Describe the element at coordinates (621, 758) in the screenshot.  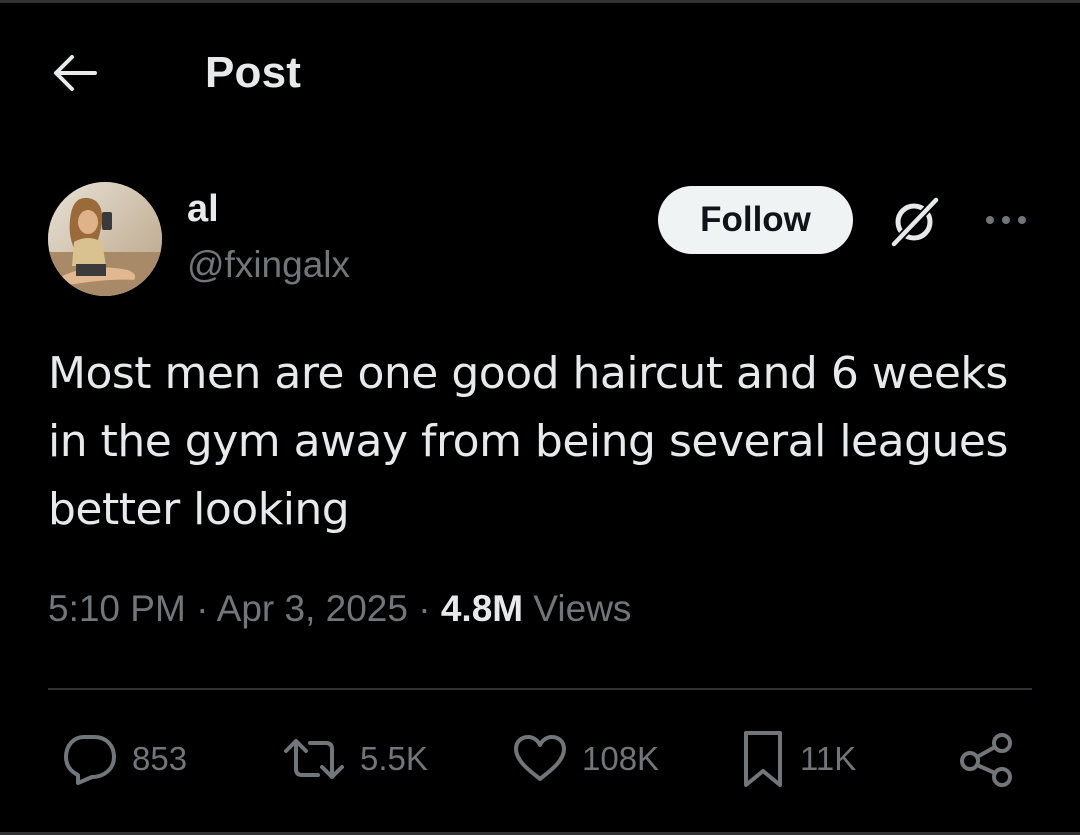
I see `like-count: 108K` at that location.